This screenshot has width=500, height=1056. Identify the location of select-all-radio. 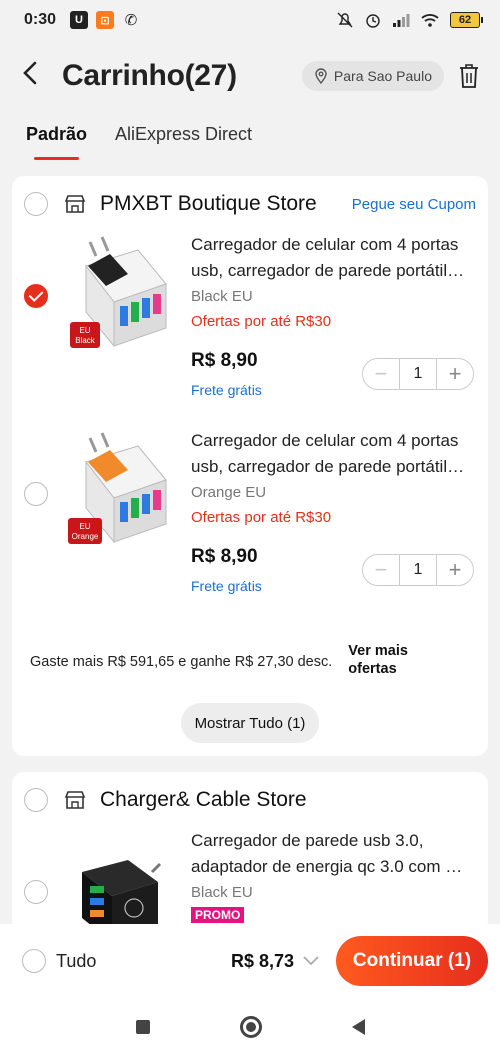
(34, 961).